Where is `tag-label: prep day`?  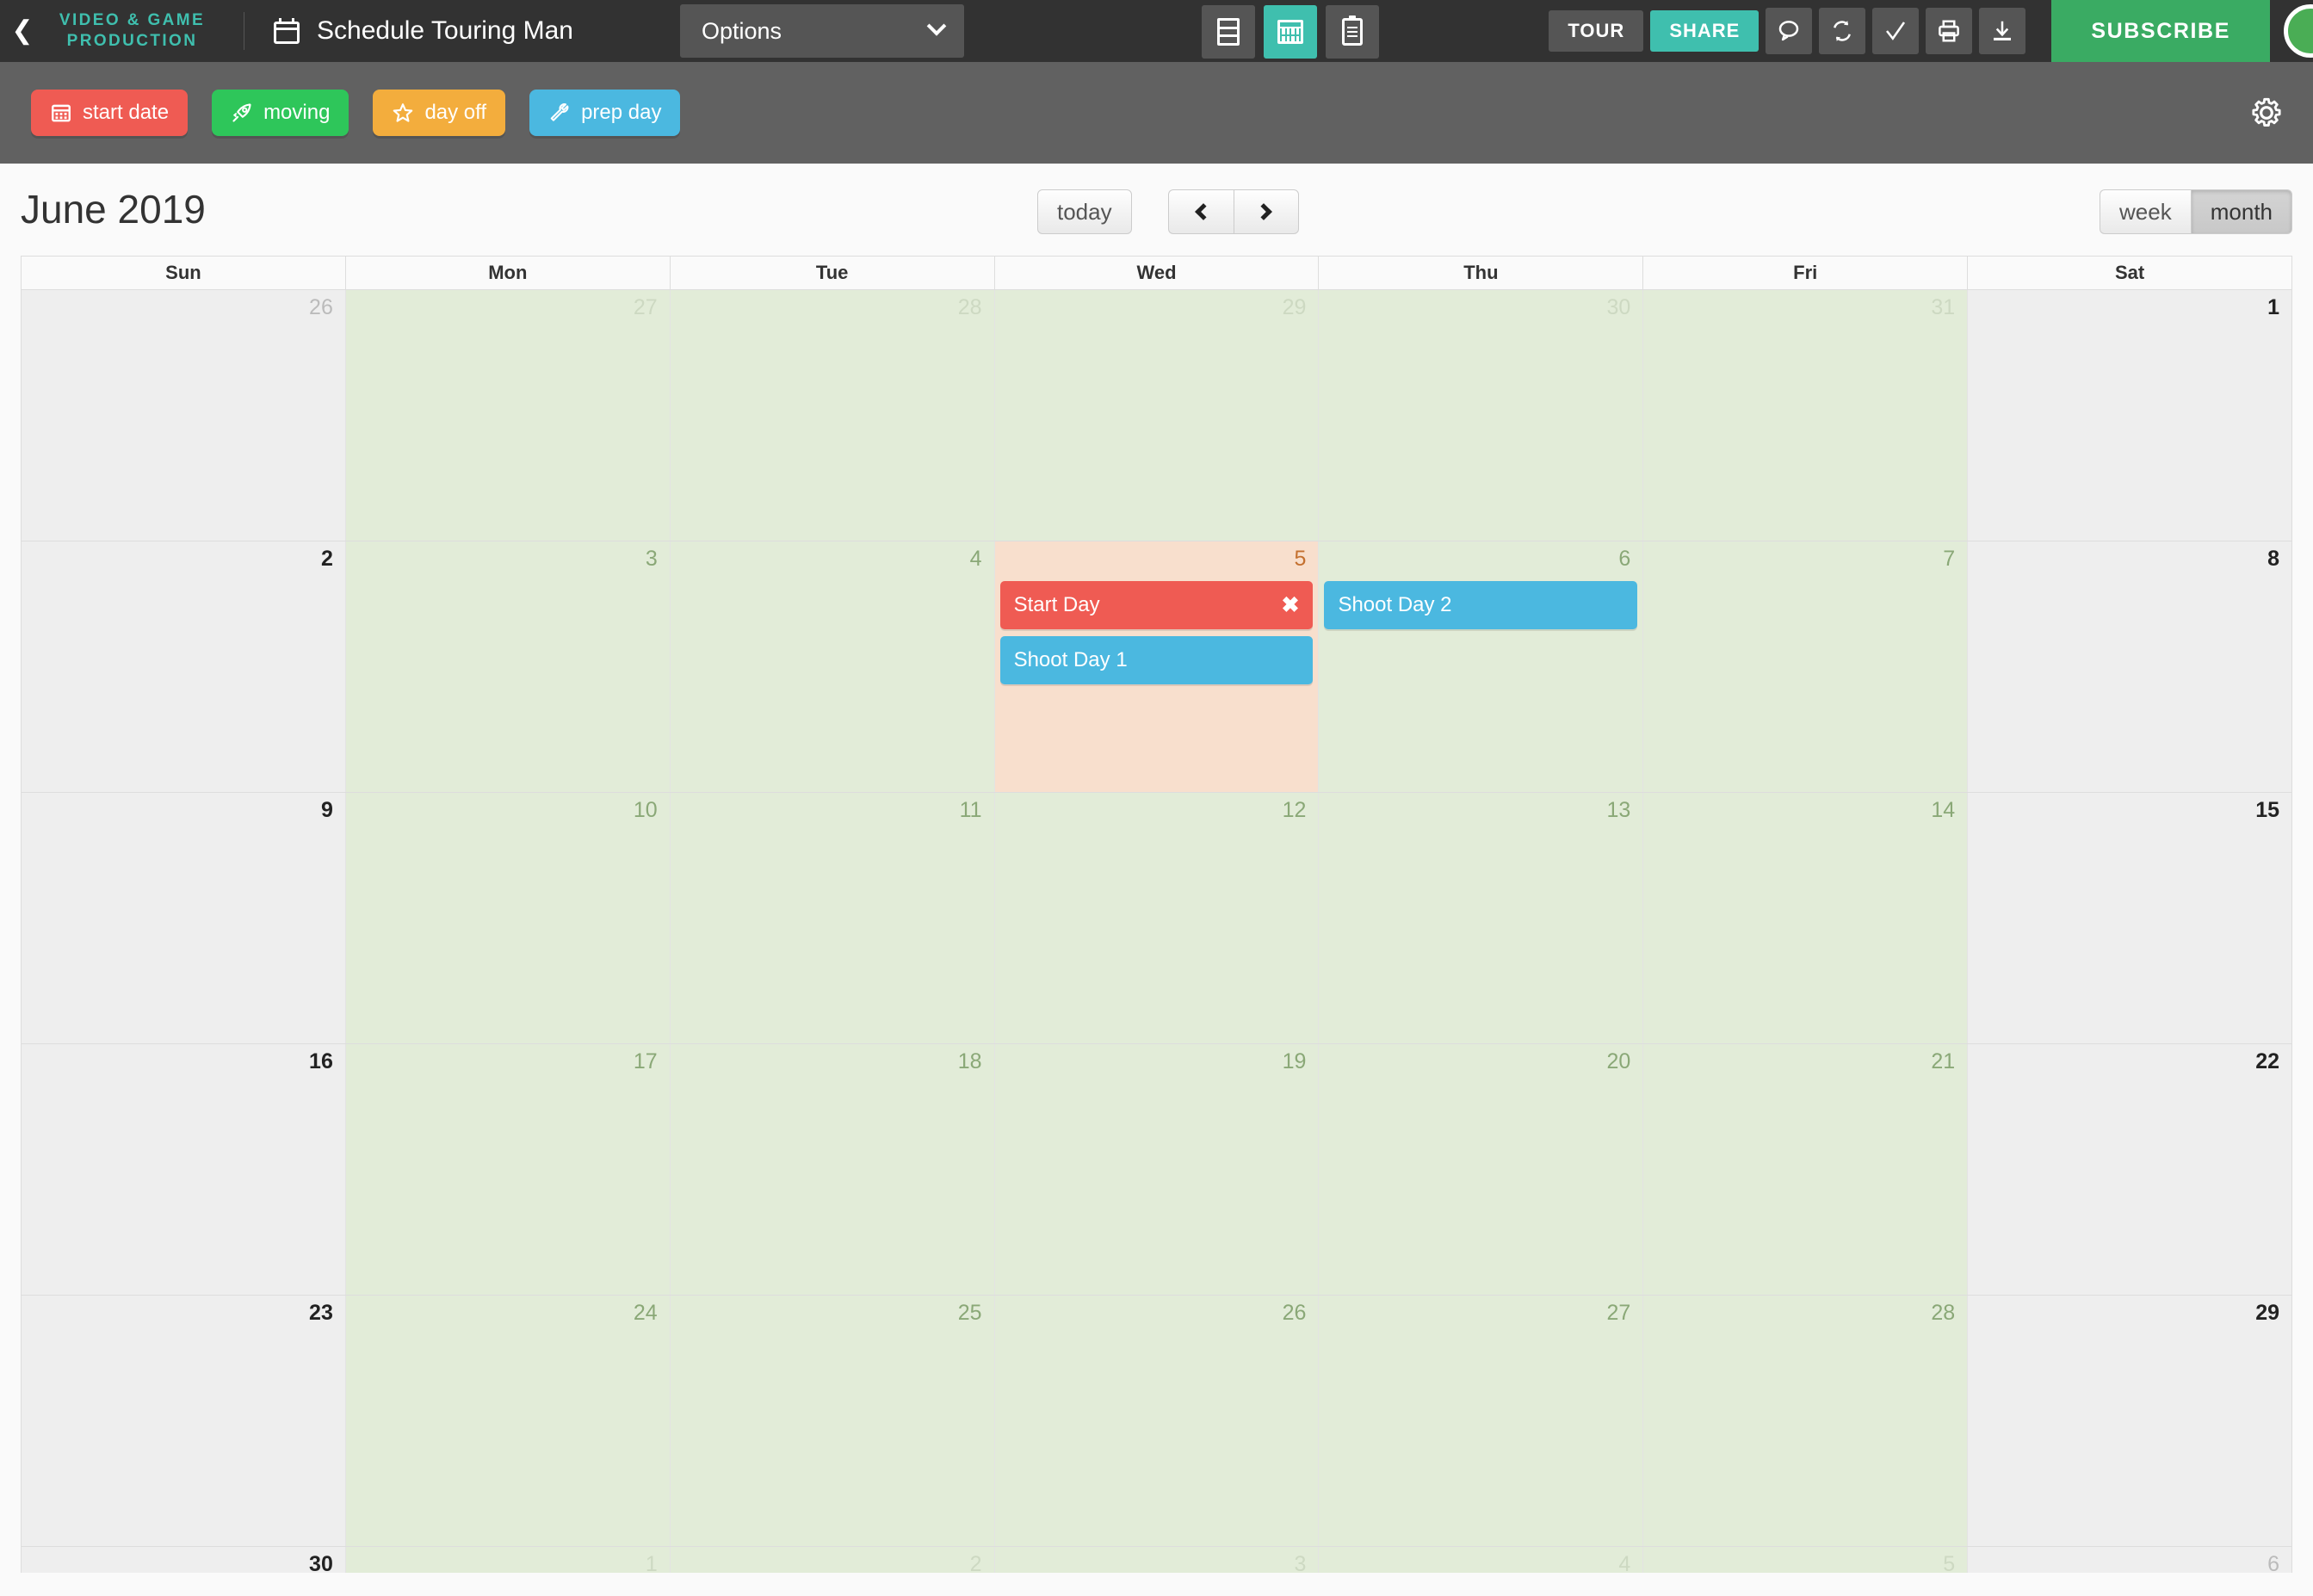
tag-label: prep day is located at coordinates (621, 112).